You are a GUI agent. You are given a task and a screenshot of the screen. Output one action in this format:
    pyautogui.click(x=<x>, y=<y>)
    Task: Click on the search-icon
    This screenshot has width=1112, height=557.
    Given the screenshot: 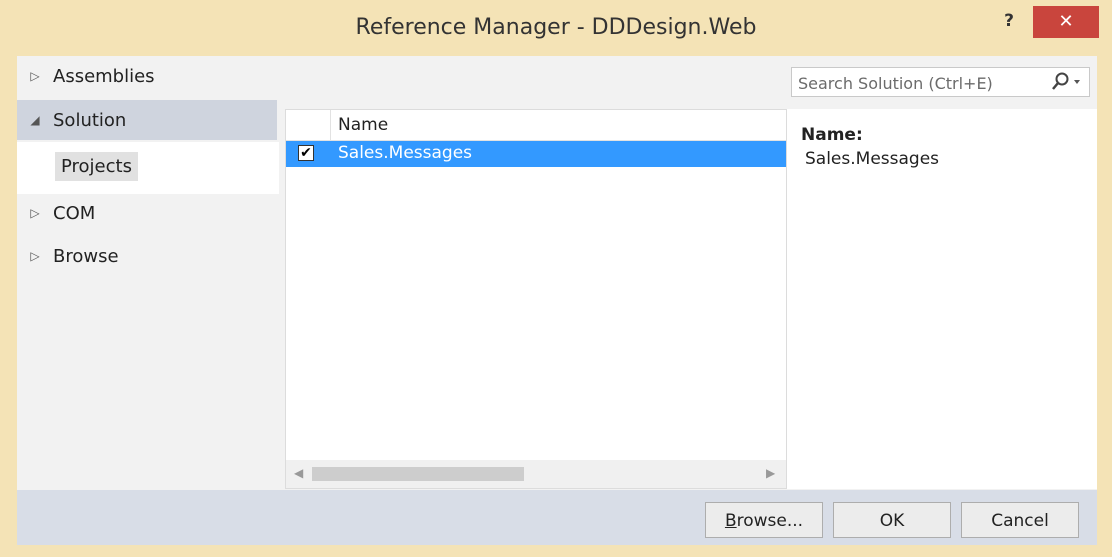 What is the action you would take?
    pyautogui.click(x=1068, y=82)
    